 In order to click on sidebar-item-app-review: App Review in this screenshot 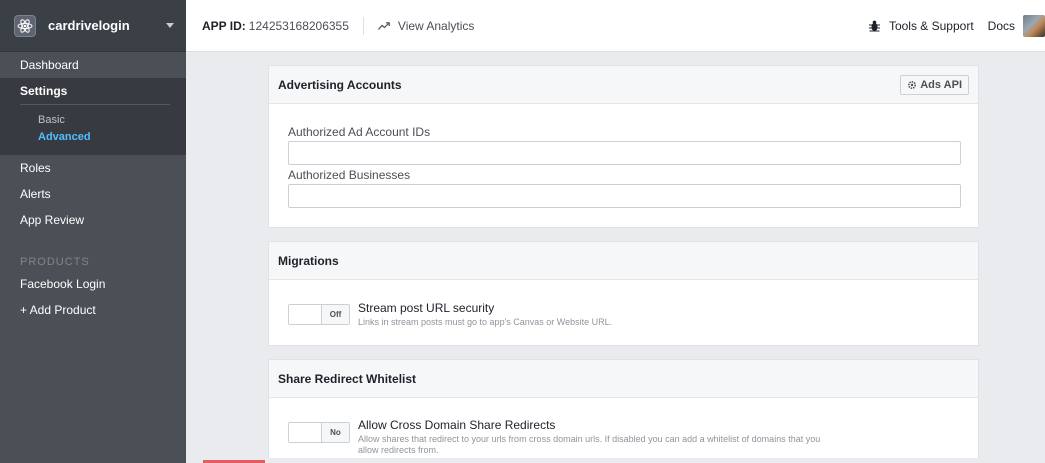, I will do `click(93, 220)`.